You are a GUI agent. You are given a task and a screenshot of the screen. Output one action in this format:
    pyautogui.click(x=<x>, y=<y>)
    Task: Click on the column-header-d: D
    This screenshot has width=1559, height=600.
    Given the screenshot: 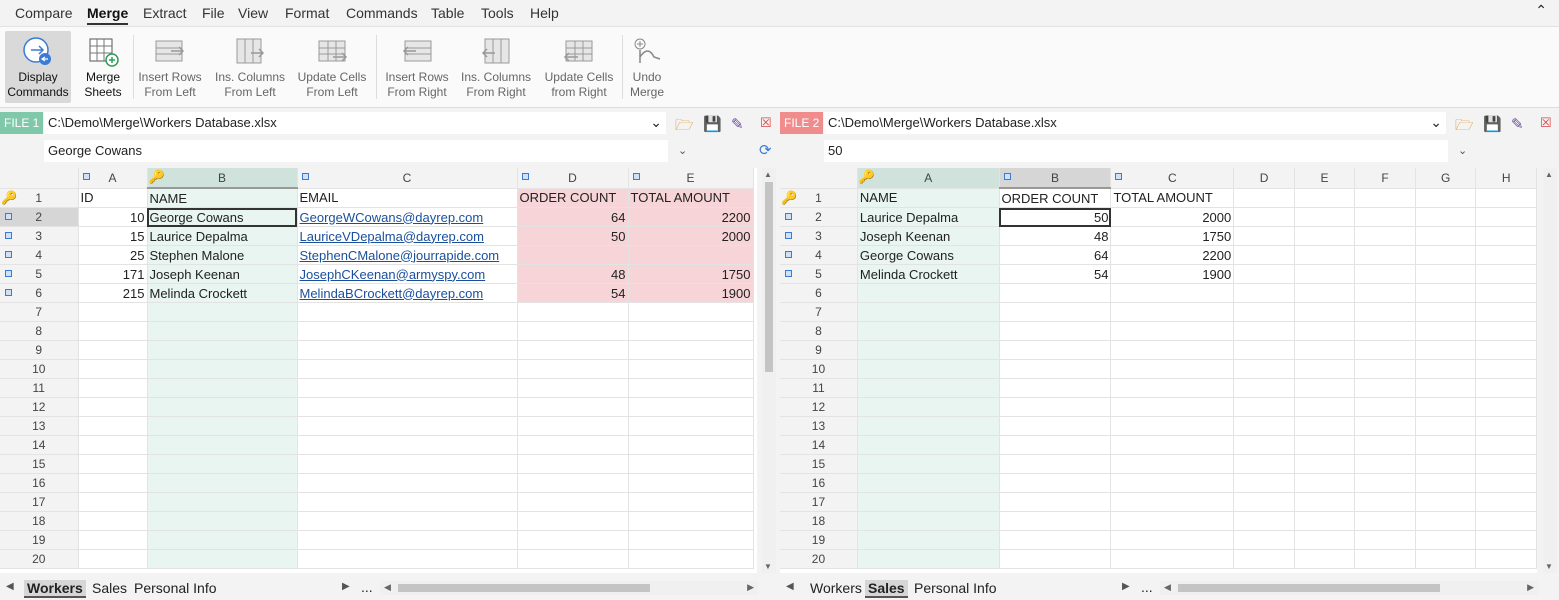 What is the action you would take?
    pyautogui.click(x=1264, y=178)
    